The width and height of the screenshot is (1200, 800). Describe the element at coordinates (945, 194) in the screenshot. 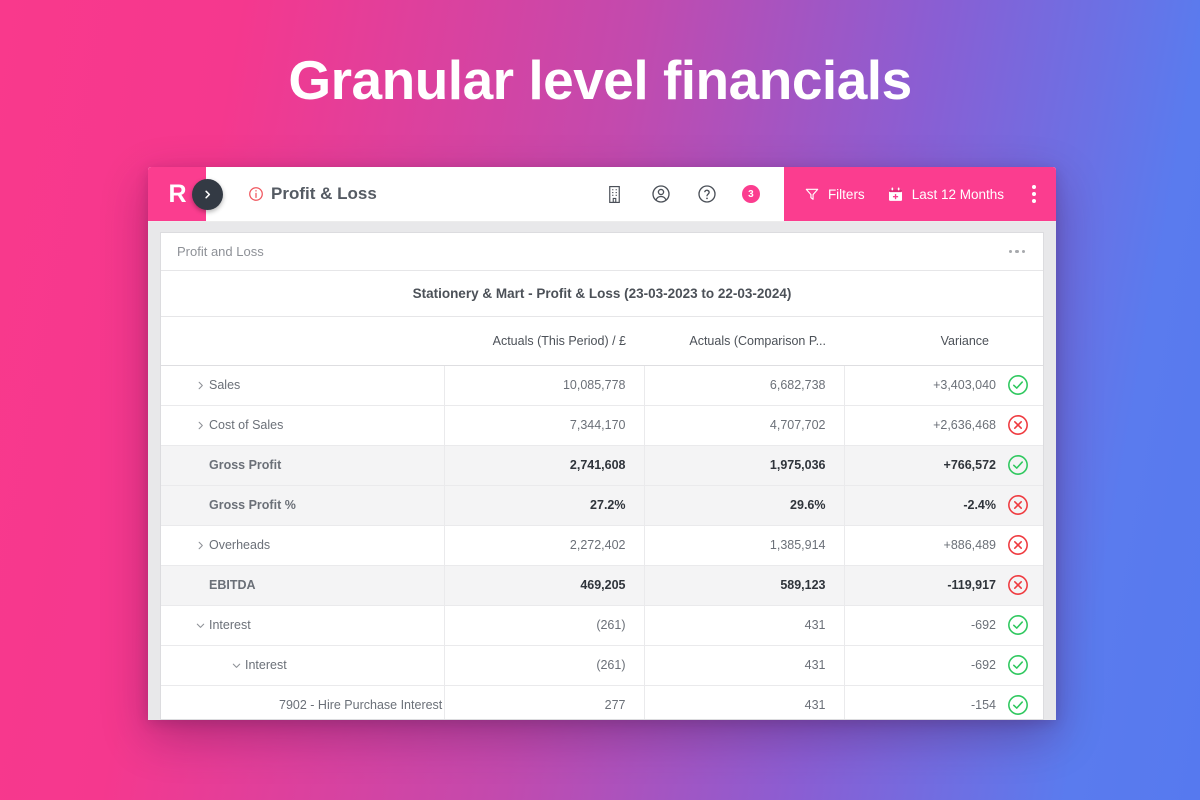

I see `date-range-button: Last 12 Months` at that location.